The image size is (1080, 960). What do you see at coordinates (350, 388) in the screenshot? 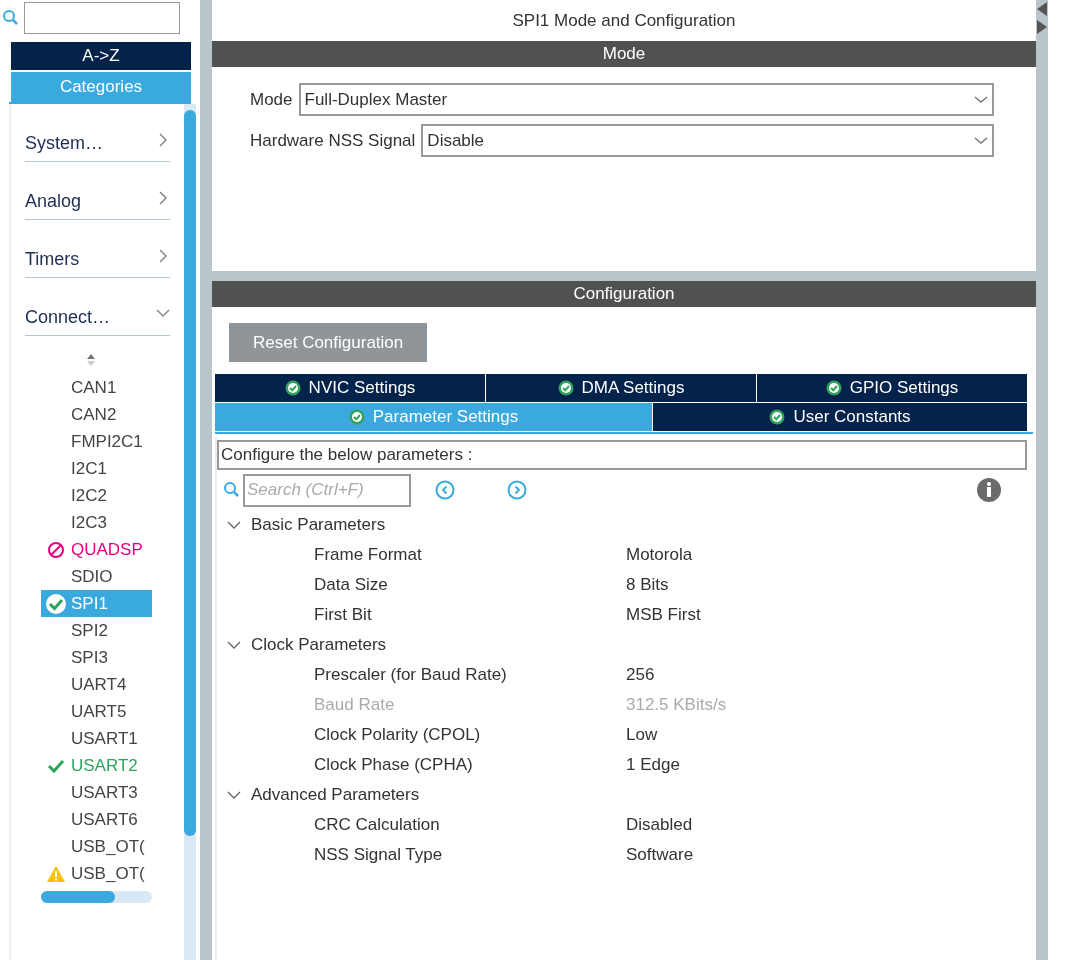
I see `settings-tab: NVIC Settings` at bounding box center [350, 388].